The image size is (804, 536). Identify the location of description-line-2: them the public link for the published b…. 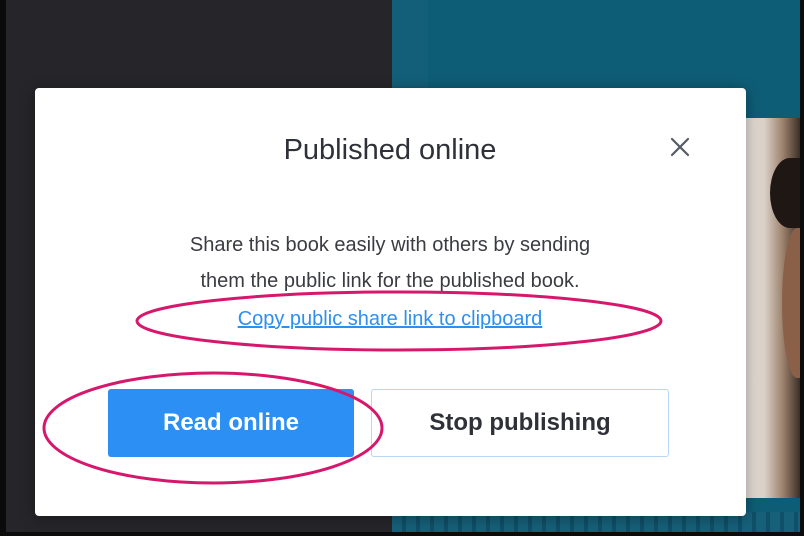
(390, 281).